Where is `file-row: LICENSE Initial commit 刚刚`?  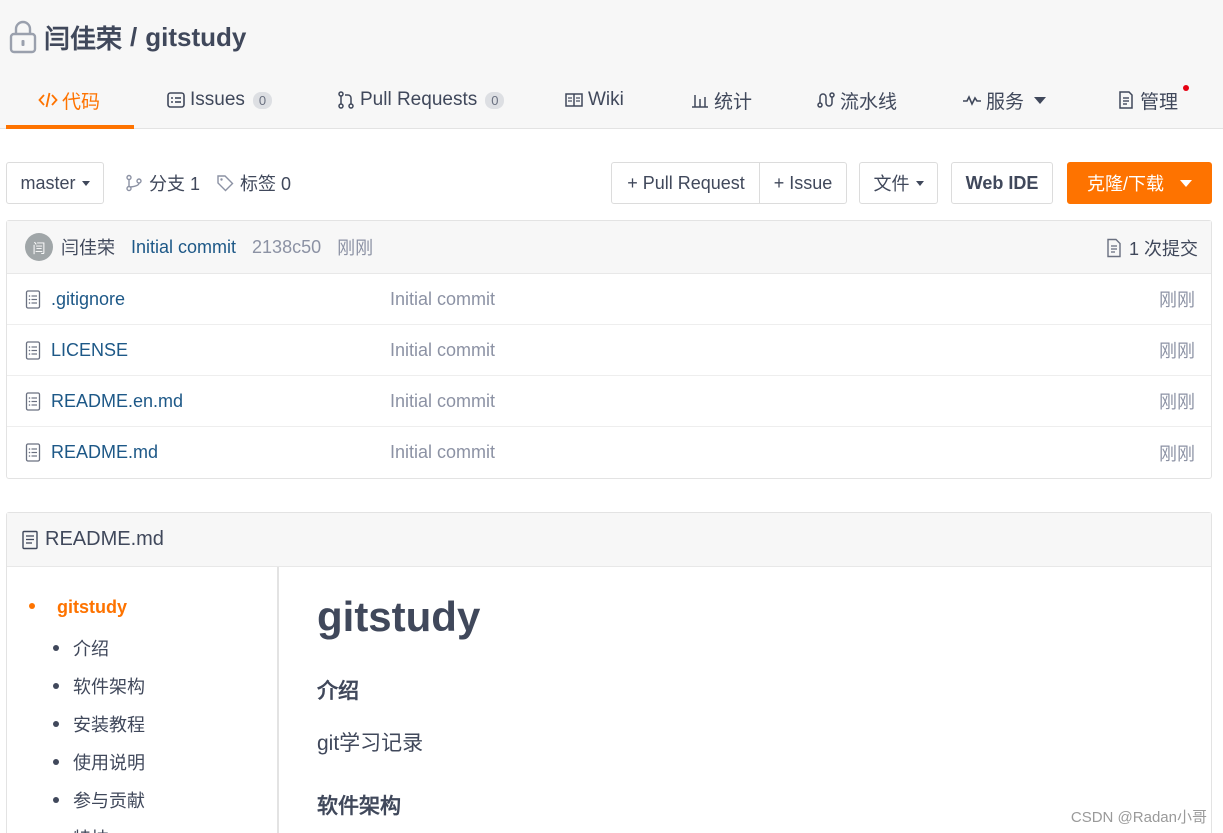 file-row: LICENSE Initial commit 刚刚 is located at coordinates (609, 350).